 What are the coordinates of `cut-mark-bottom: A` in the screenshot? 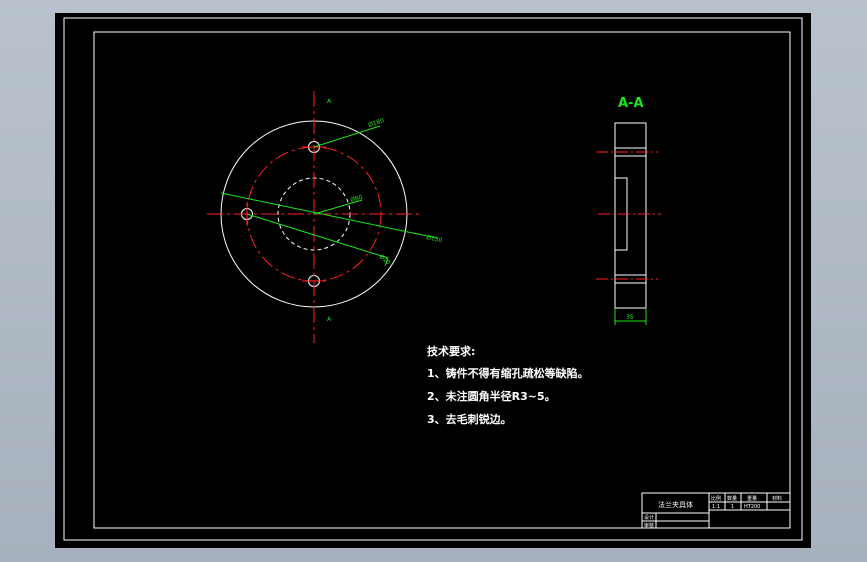 It's located at (329, 319).